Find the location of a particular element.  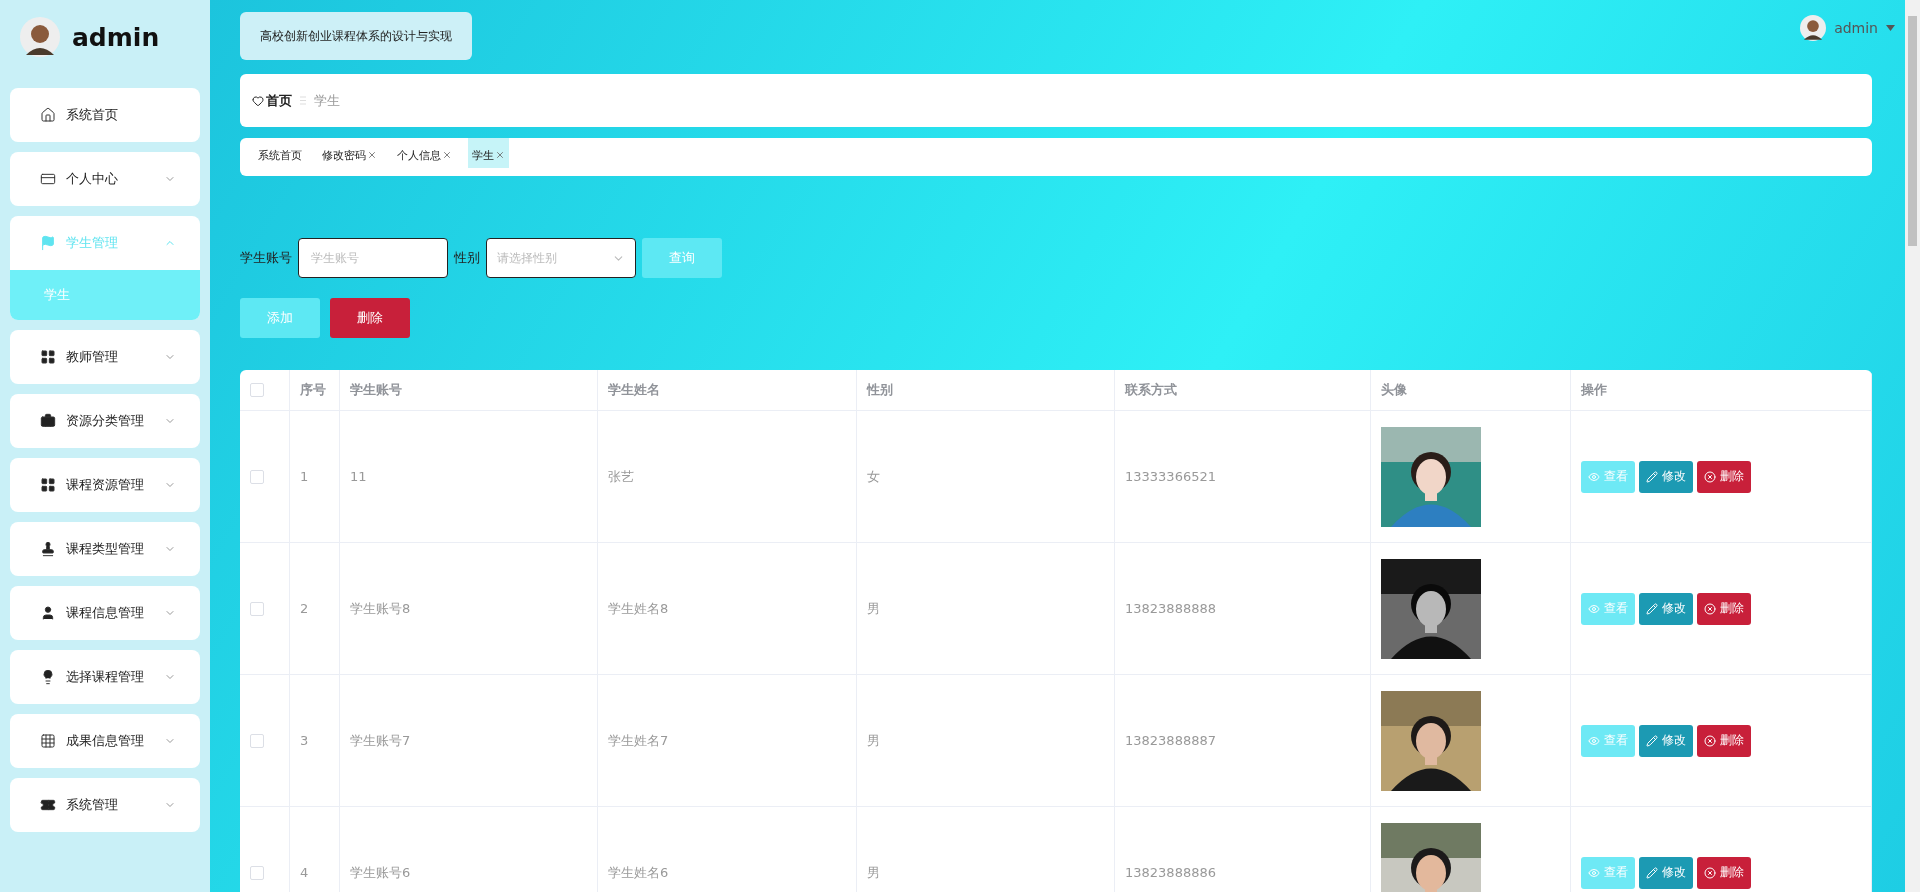

menu-item: 系统管理 is located at coordinates (105, 805).